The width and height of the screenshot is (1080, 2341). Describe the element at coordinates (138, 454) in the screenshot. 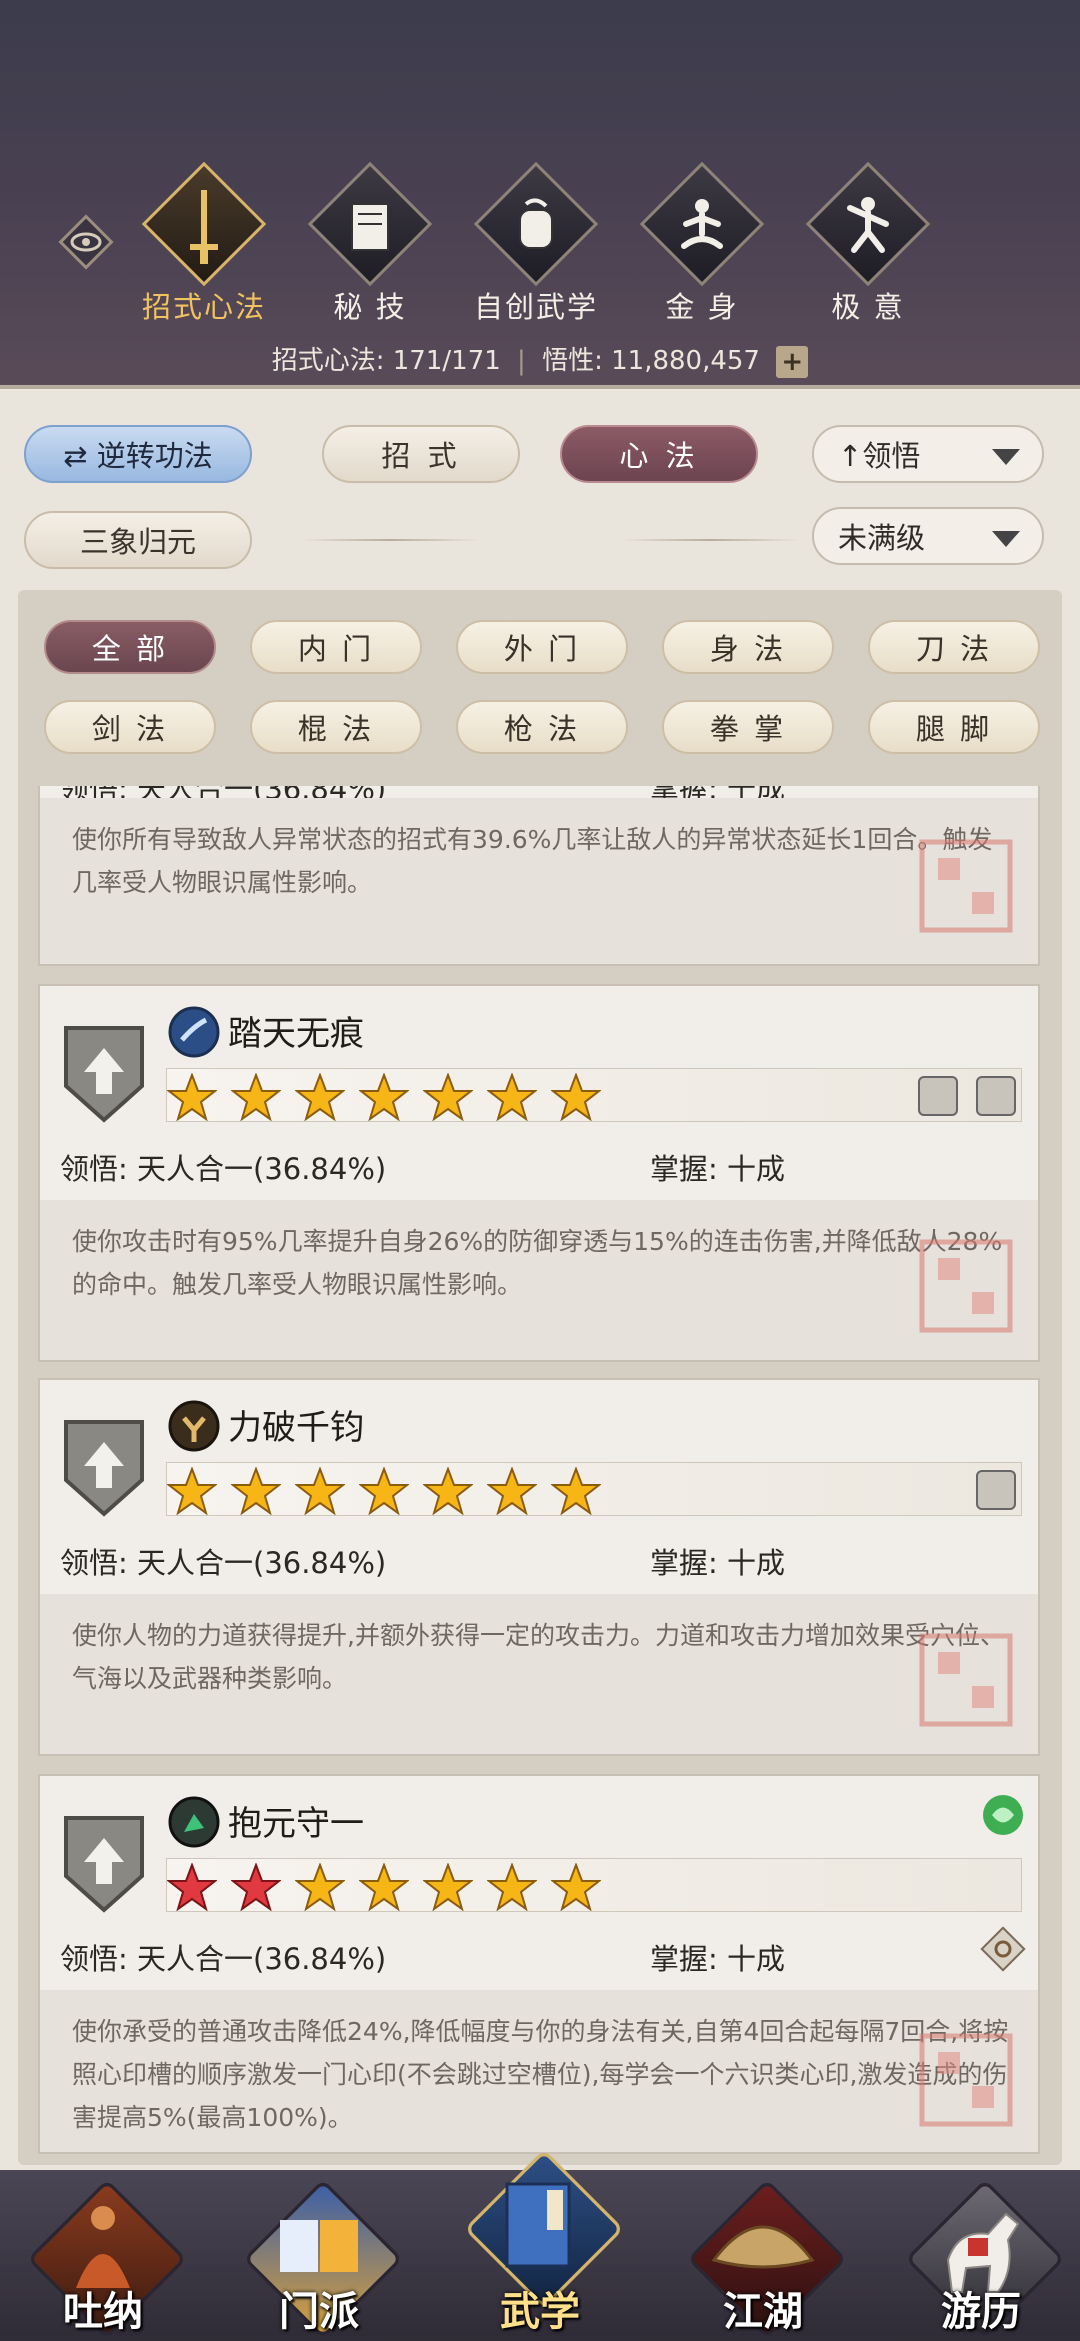

I see `reverse-technique-button: ⇄ 逆转功法` at that location.